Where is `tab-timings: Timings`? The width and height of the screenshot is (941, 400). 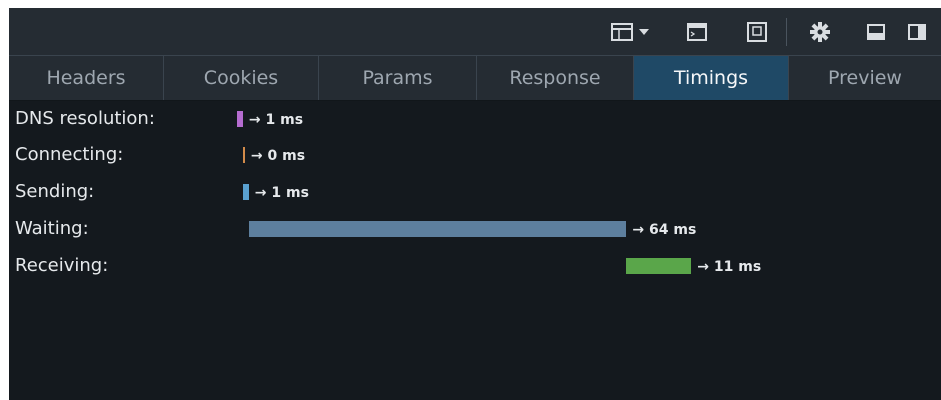
tab-timings: Timings is located at coordinates (711, 78).